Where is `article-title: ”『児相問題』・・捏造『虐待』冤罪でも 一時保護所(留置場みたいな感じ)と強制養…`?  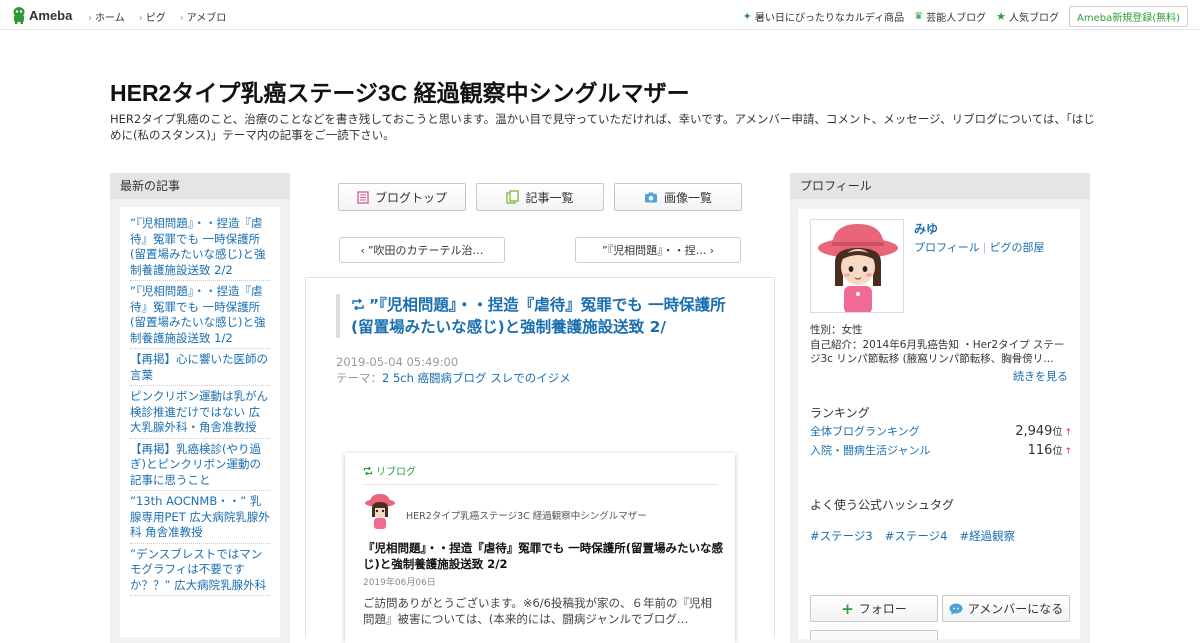
article-title: ”『児相問題』・・捏造『虐待』冤罪でも 一時保護所(留置場みたいな感じ)と強制養… is located at coordinates (536, 316).